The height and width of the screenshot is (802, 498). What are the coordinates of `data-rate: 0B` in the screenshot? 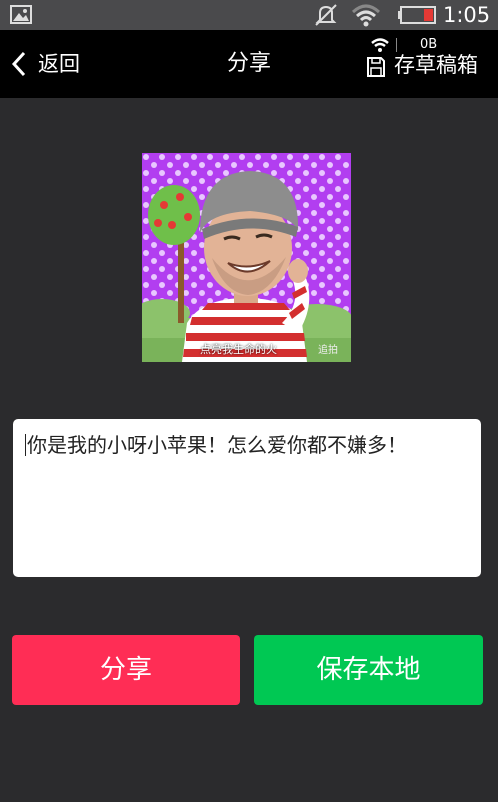 It's located at (429, 44).